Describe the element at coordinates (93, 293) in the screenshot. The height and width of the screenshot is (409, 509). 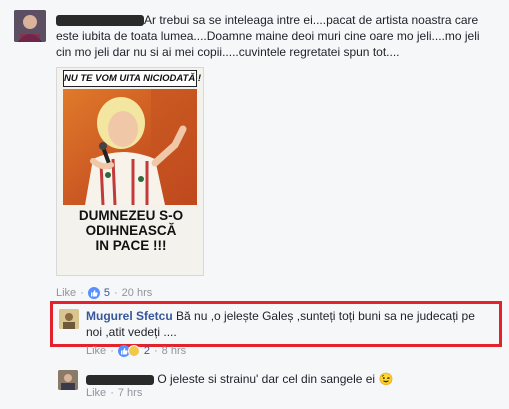
I see `like-reaction-icon` at that location.